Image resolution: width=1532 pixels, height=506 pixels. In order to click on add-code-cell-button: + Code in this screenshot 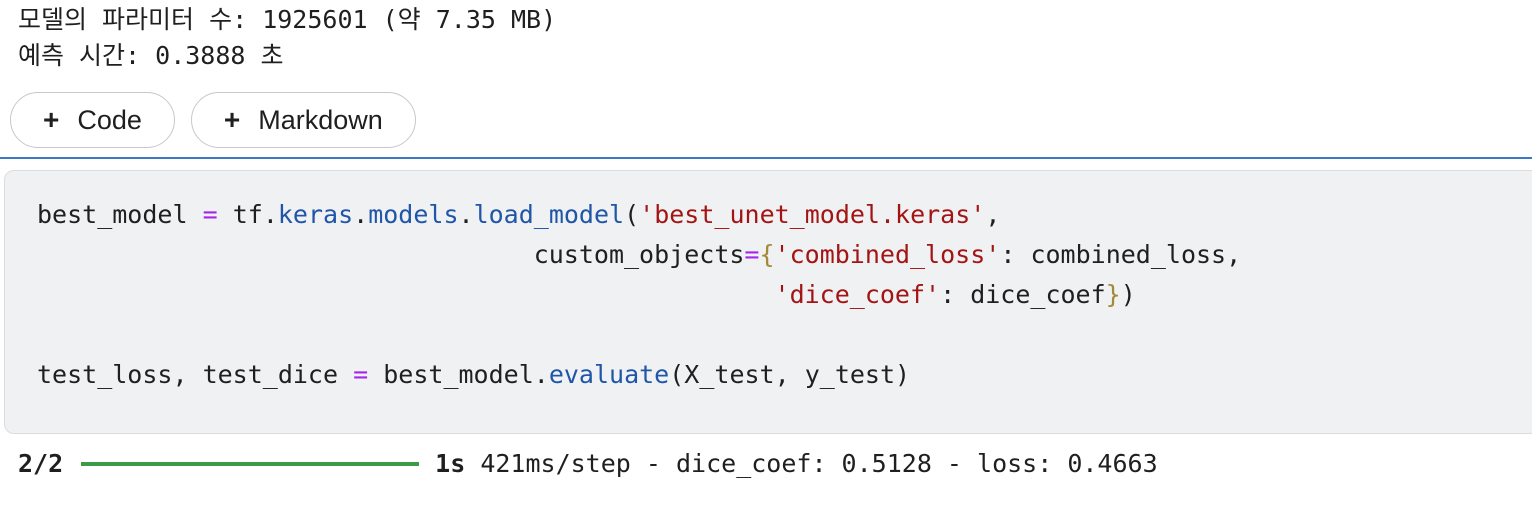, I will do `click(92, 120)`.